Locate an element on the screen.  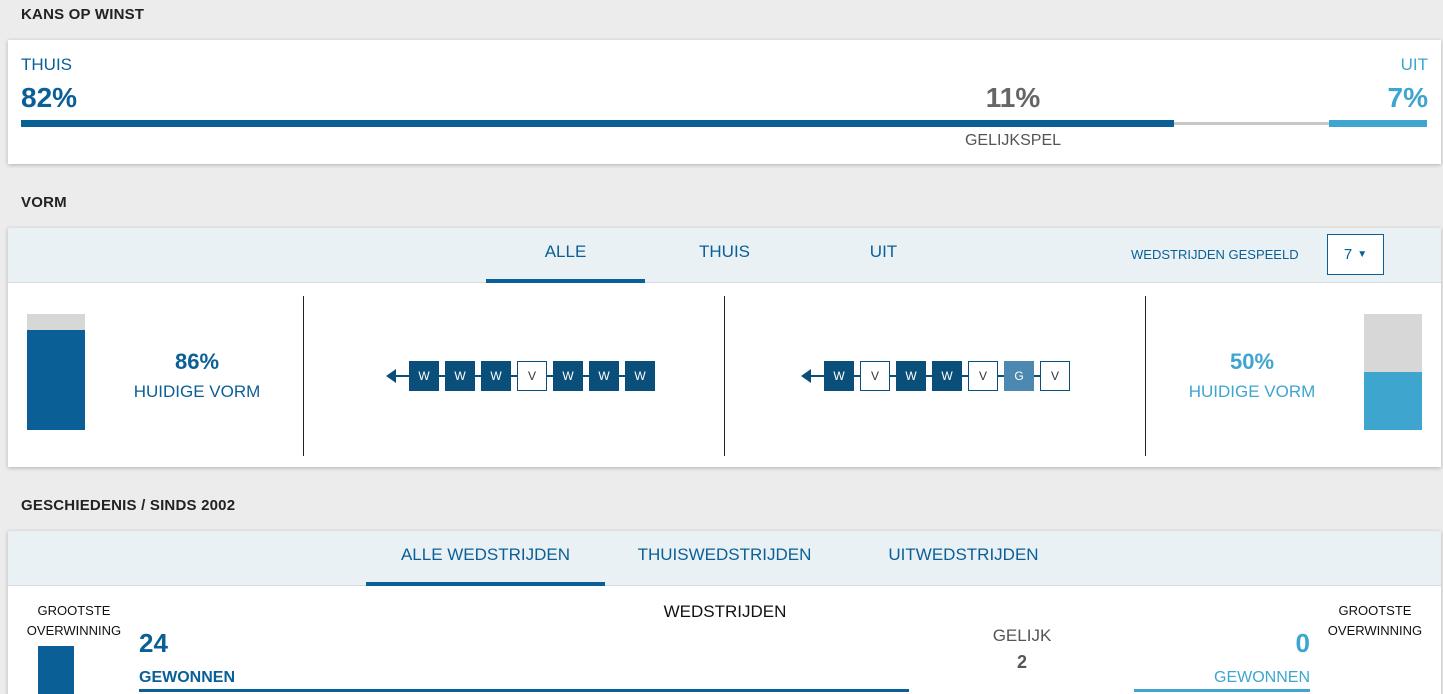
win-probability-bar is located at coordinates (724, 123).